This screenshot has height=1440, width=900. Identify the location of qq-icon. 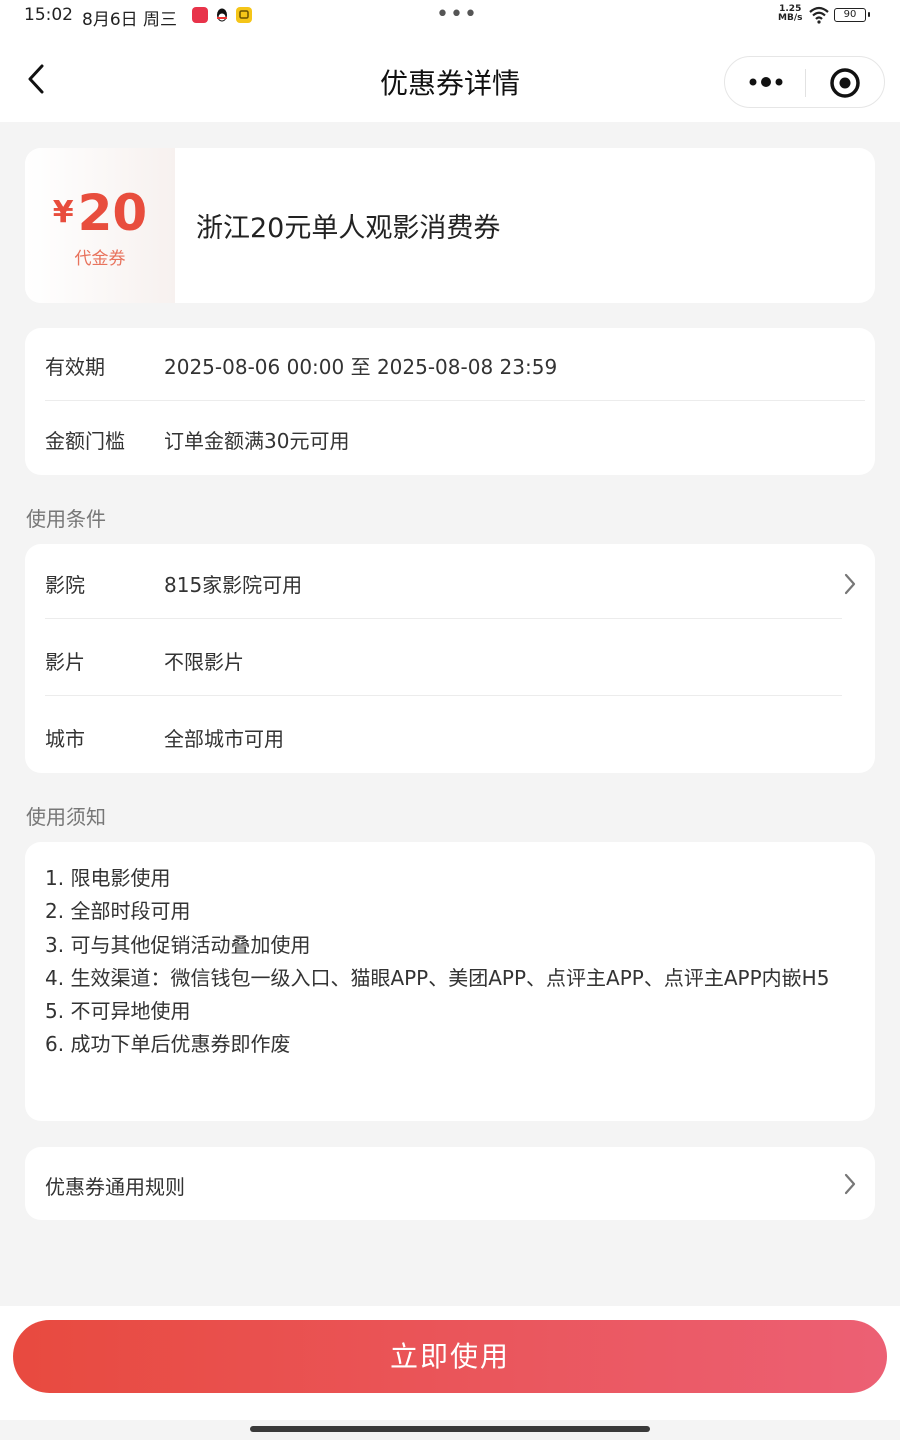
(222, 15).